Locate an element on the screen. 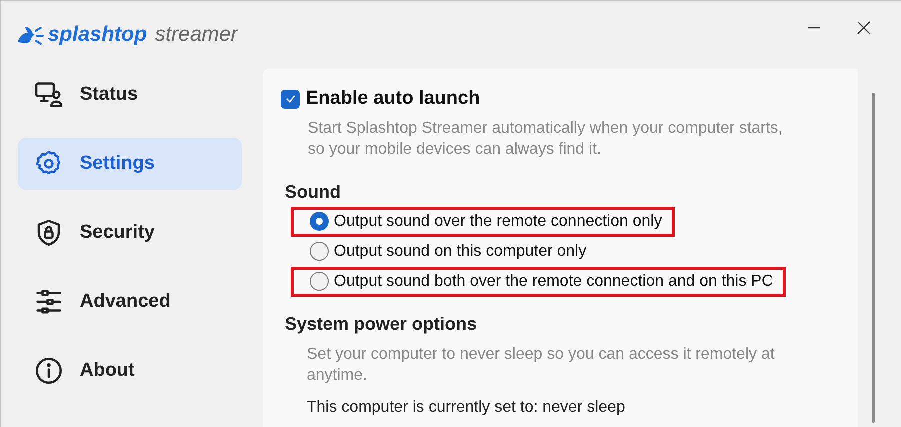  info-icon is located at coordinates (49, 371).